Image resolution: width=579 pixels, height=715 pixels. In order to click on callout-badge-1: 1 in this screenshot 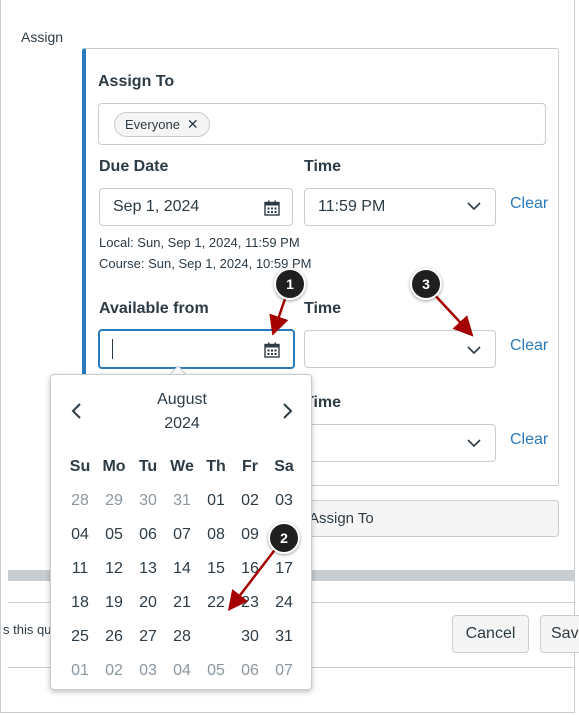, I will do `click(290, 284)`.